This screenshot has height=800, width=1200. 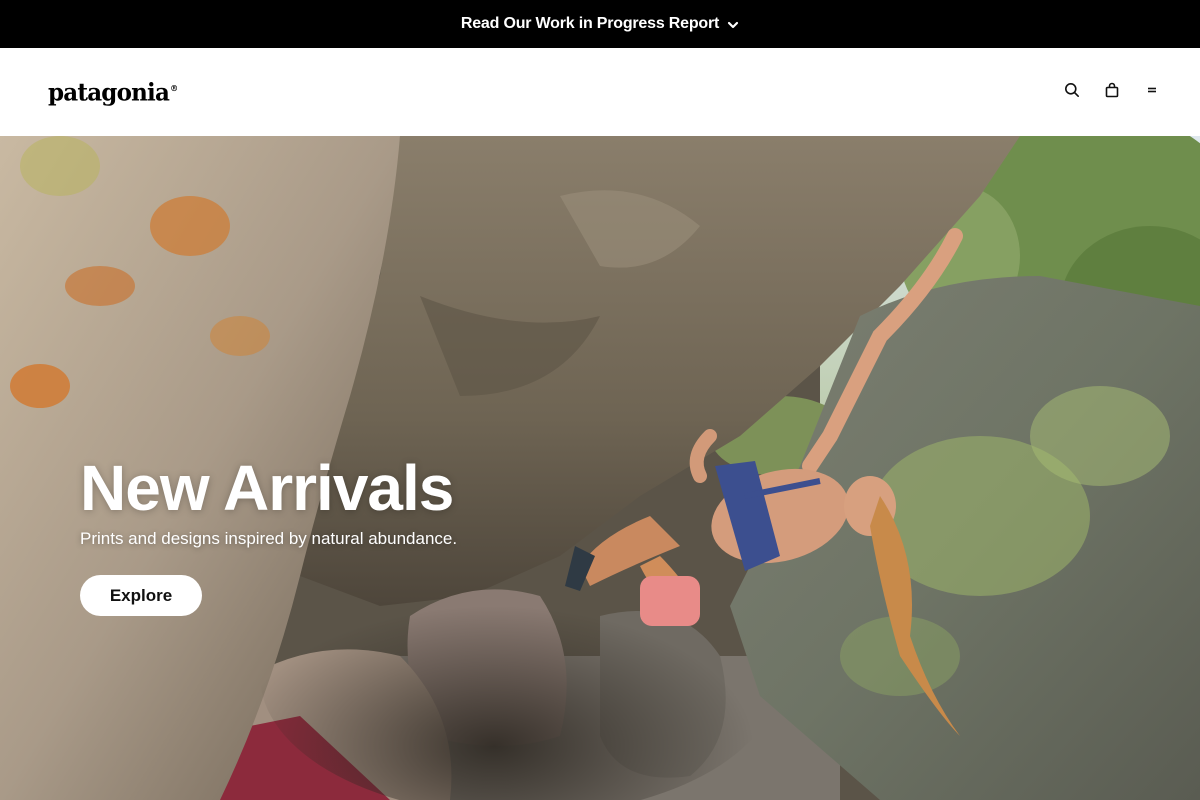 I want to click on search-icon, so click(x=1072, y=92).